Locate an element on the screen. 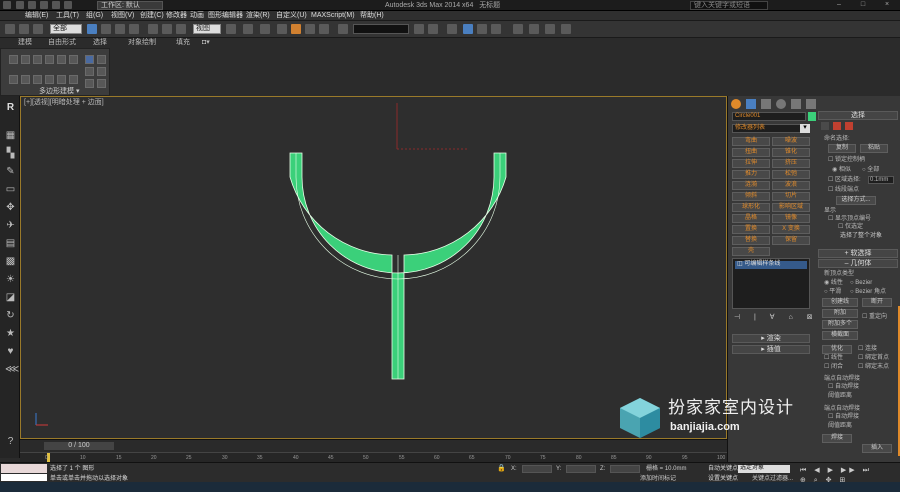 This screenshot has height=492, width=900. x-coord-field is located at coordinates (537, 469).